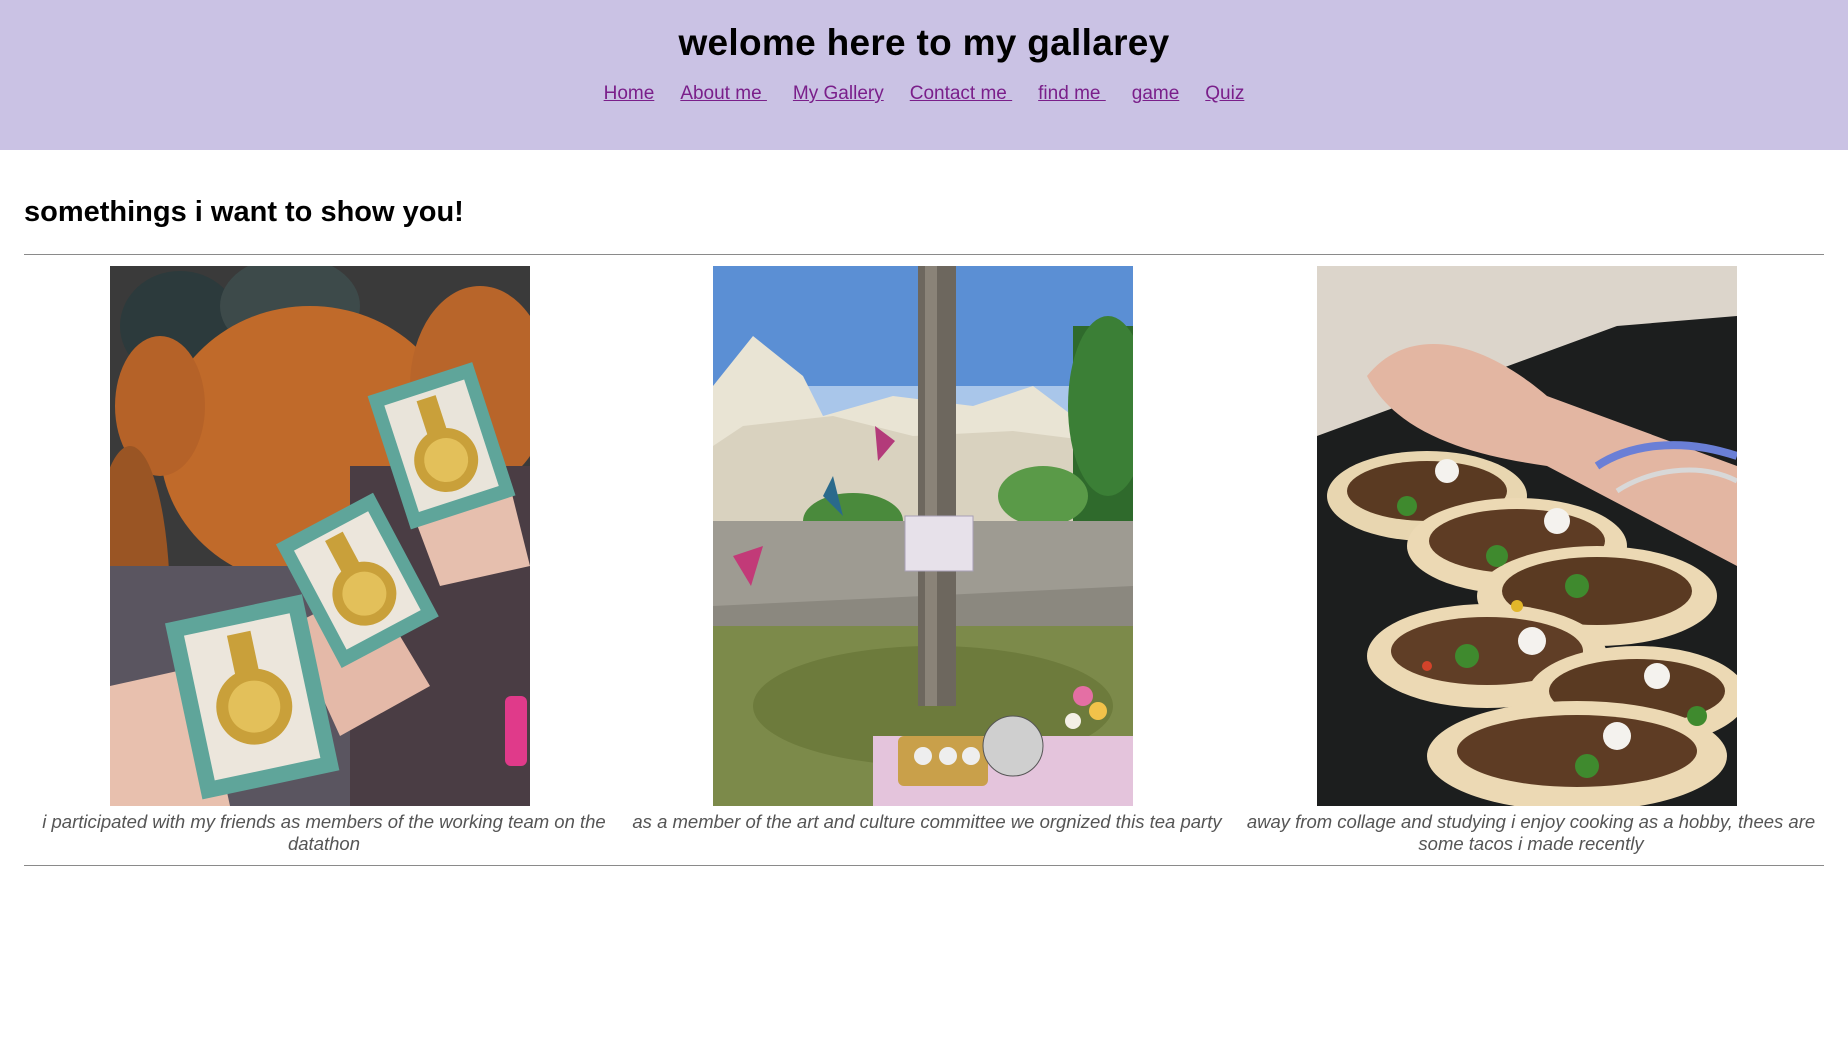 The height and width of the screenshot is (1057, 1848). I want to click on nav-link-find-me: find me, so click(1072, 93).